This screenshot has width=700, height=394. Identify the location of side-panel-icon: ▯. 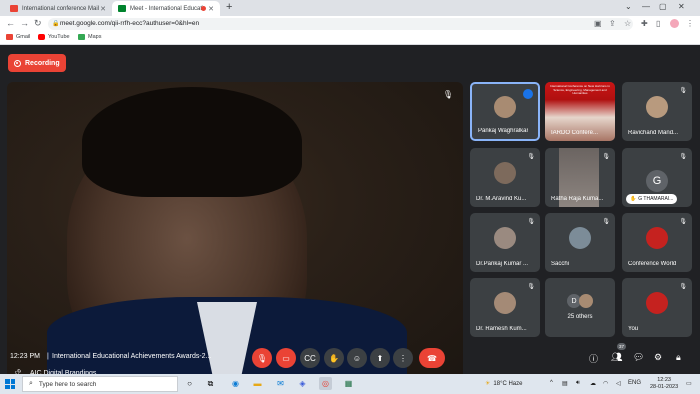
(658, 23).